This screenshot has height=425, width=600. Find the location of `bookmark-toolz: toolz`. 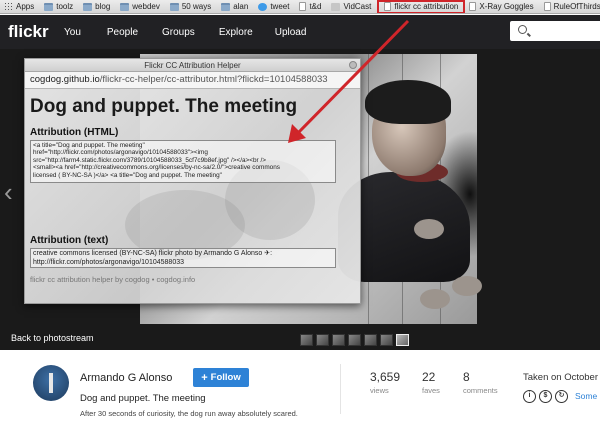

bookmark-toolz: toolz is located at coordinates (59, 6).